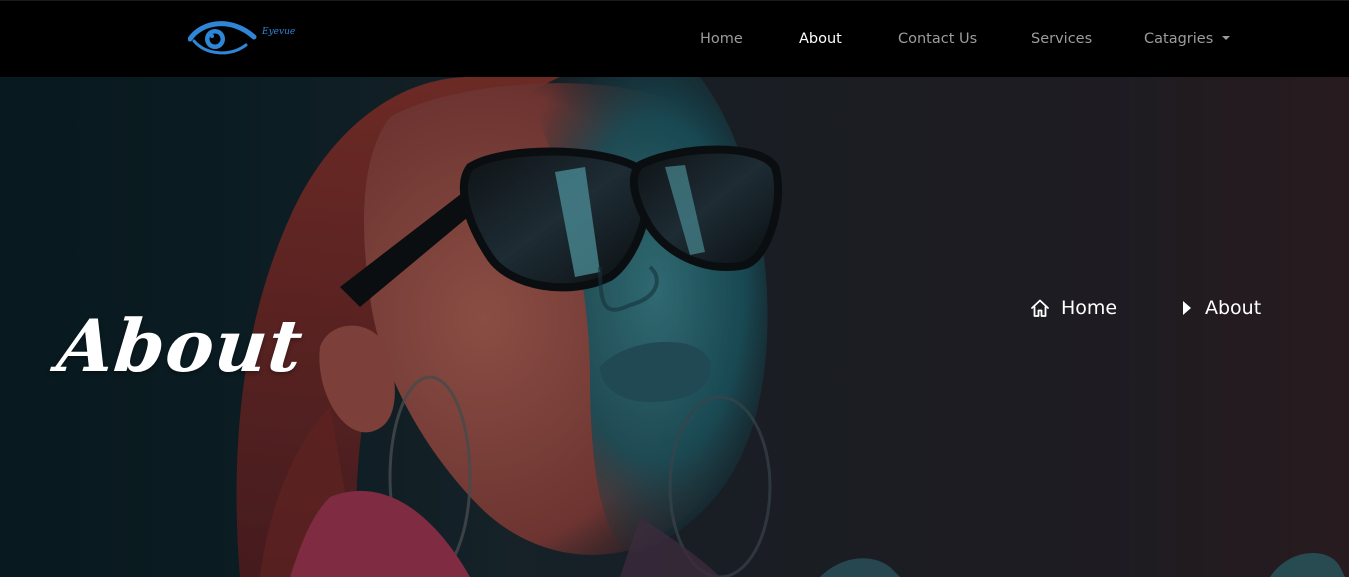 The image size is (1349, 577). I want to click on nav-menu: Home About Contact Us Services Catagries, so click(674, 39).